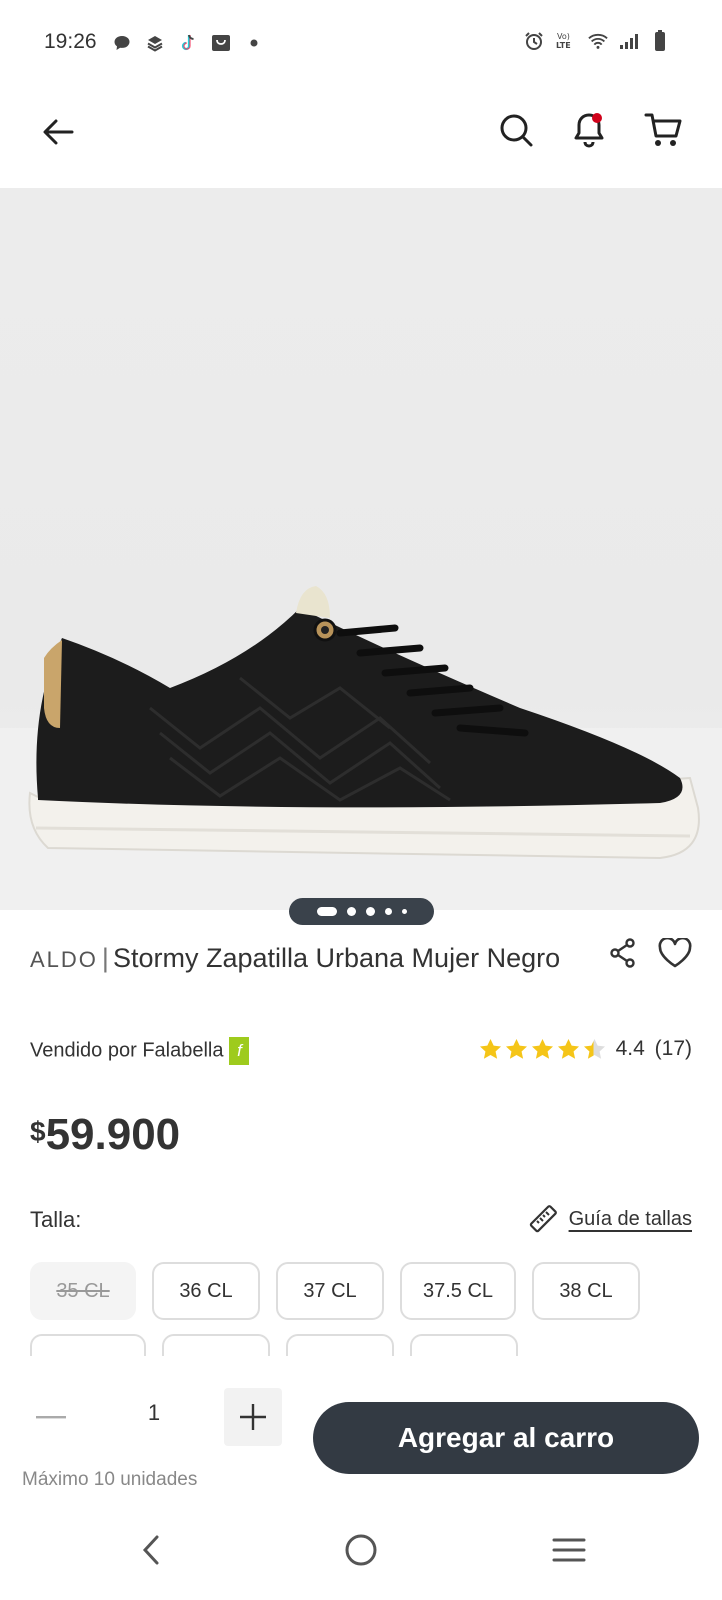  Describe the element at coordinates (660, 40) in the screenshot. I see `battery-icon` at that location.